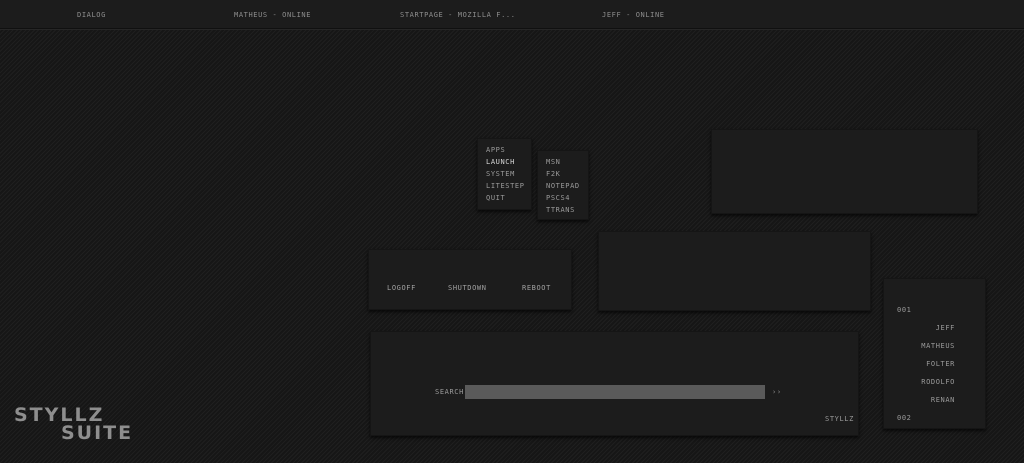 The height and width of the screenshot is (463, 1024). What do you see at coordinates (940, 364) in the screenshot?
I see `contact-folter: FOLTER` at bounding box center [940, 364].